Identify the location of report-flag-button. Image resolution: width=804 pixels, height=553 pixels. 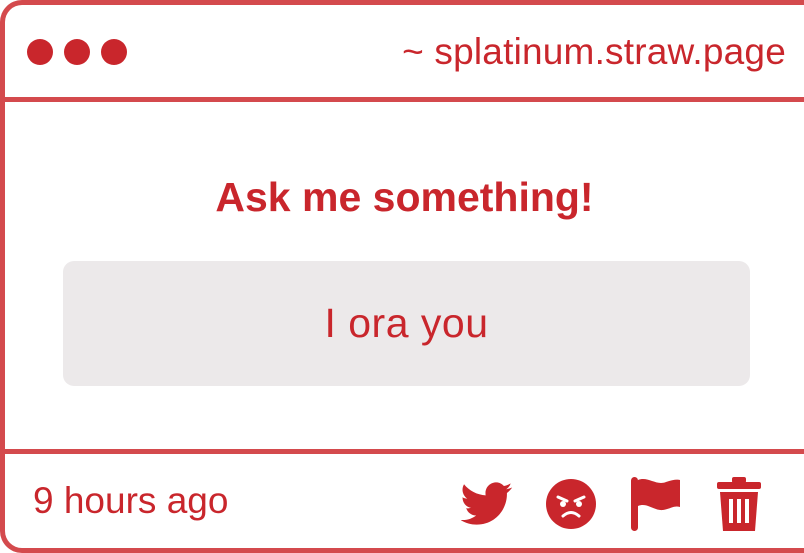
(655, 504).